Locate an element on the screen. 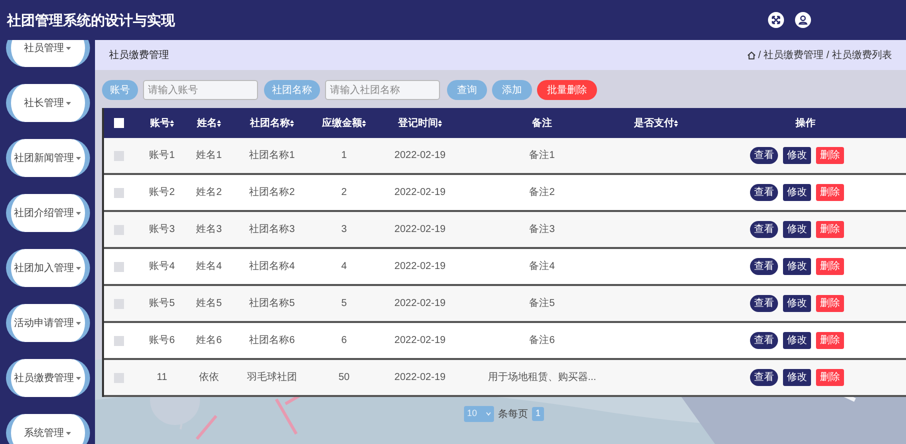  column-header: 是否支付 is located at coordinates (656, 123).